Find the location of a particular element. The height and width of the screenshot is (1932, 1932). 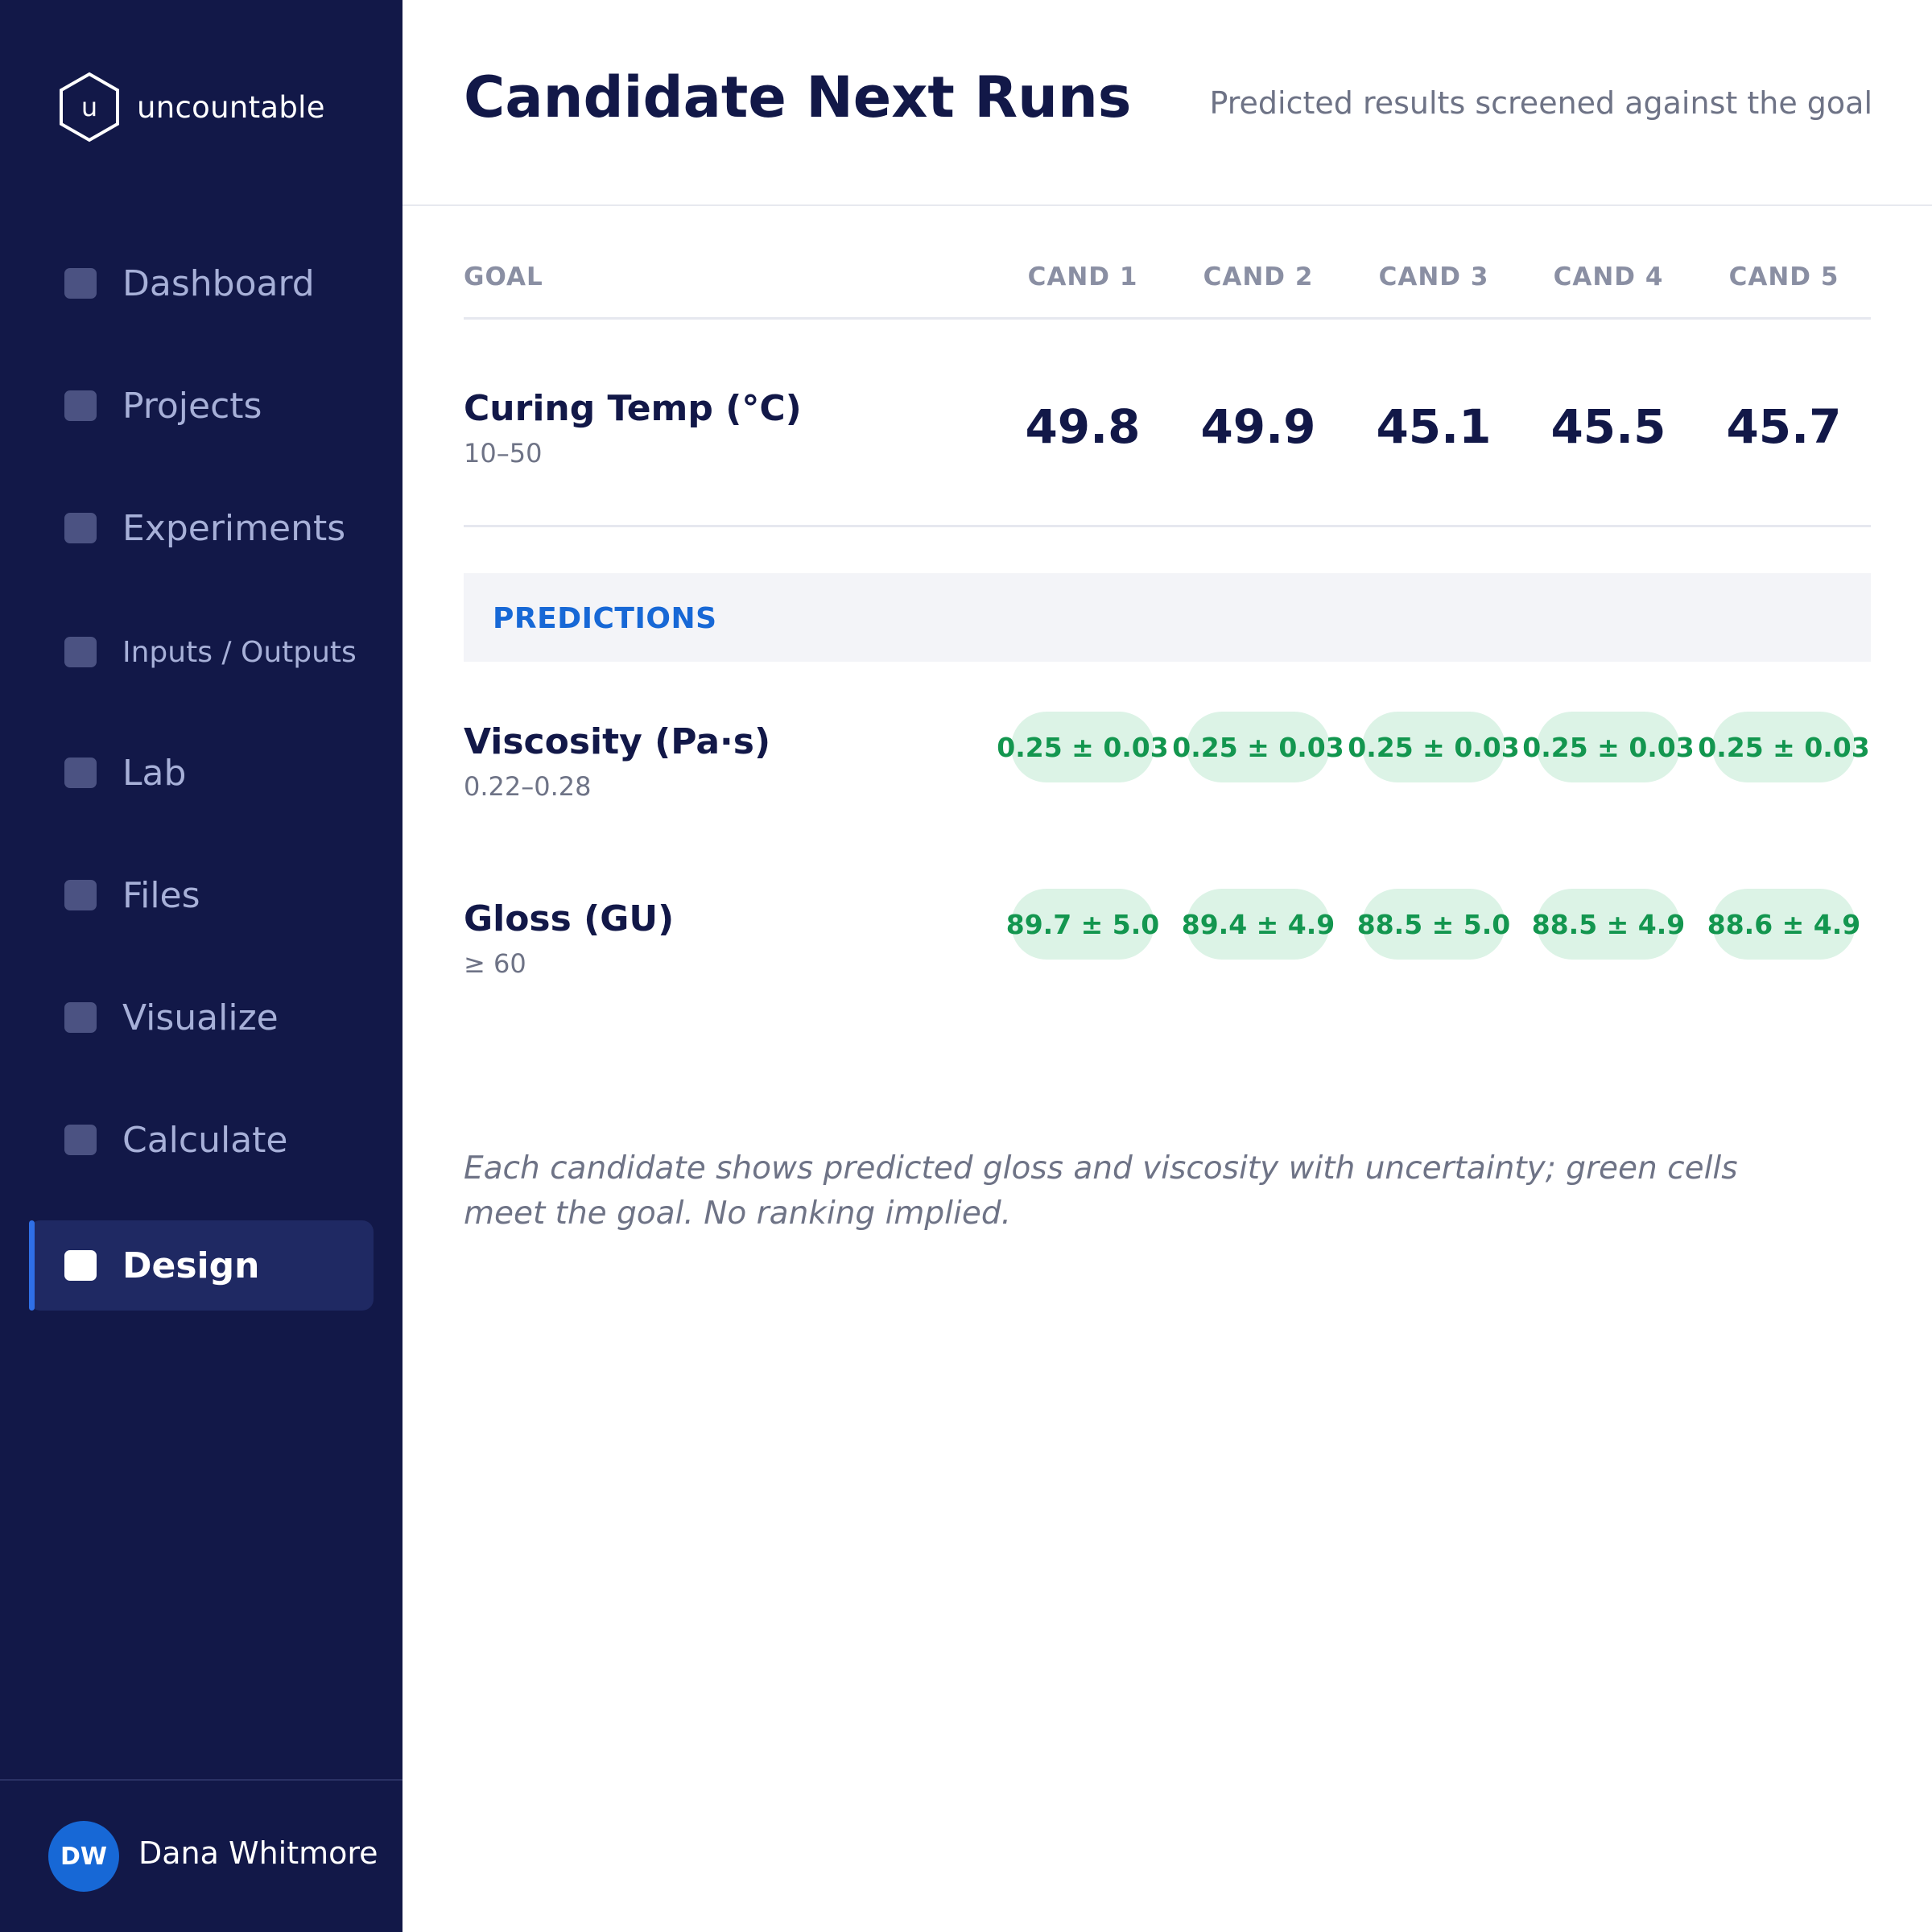

sidebar-item-projects: Projects is located at coordinates (201, 406).